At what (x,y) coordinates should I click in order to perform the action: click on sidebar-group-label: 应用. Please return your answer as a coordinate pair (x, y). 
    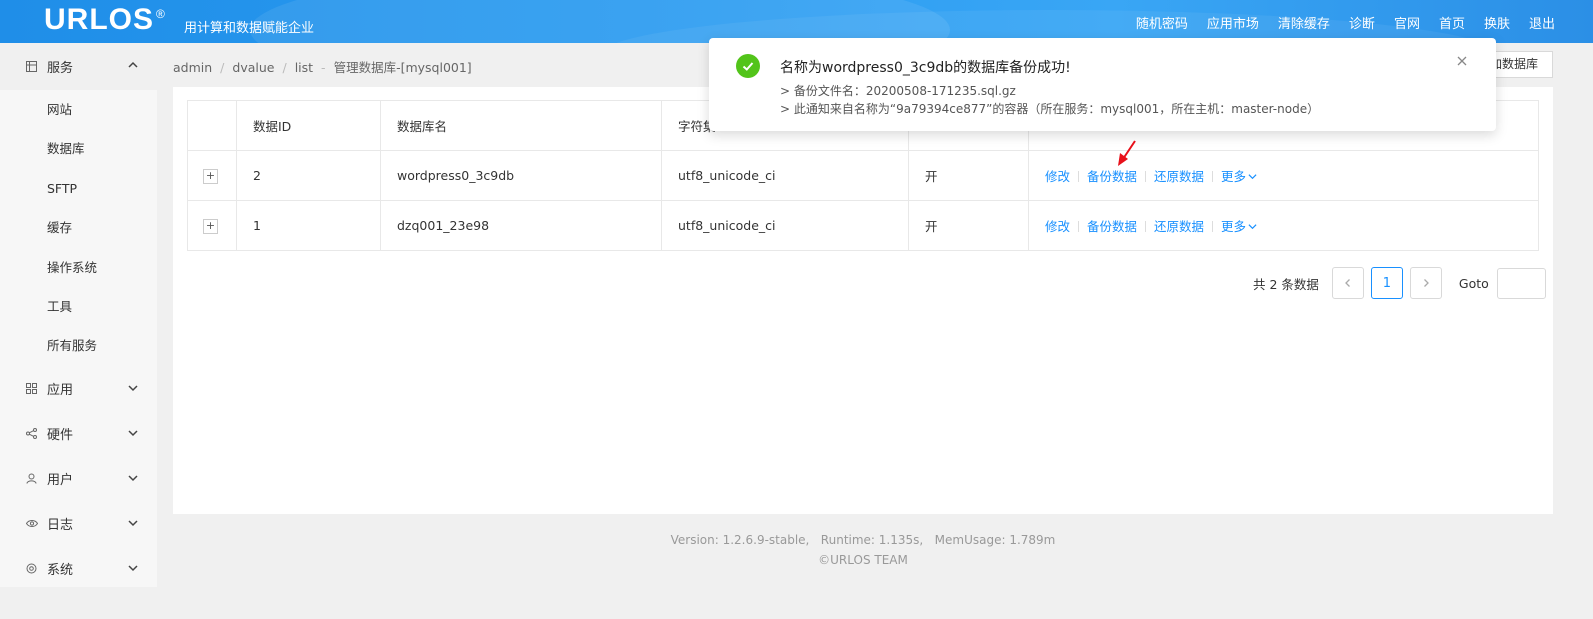
    Looking at the image, I should click on (60, 390).